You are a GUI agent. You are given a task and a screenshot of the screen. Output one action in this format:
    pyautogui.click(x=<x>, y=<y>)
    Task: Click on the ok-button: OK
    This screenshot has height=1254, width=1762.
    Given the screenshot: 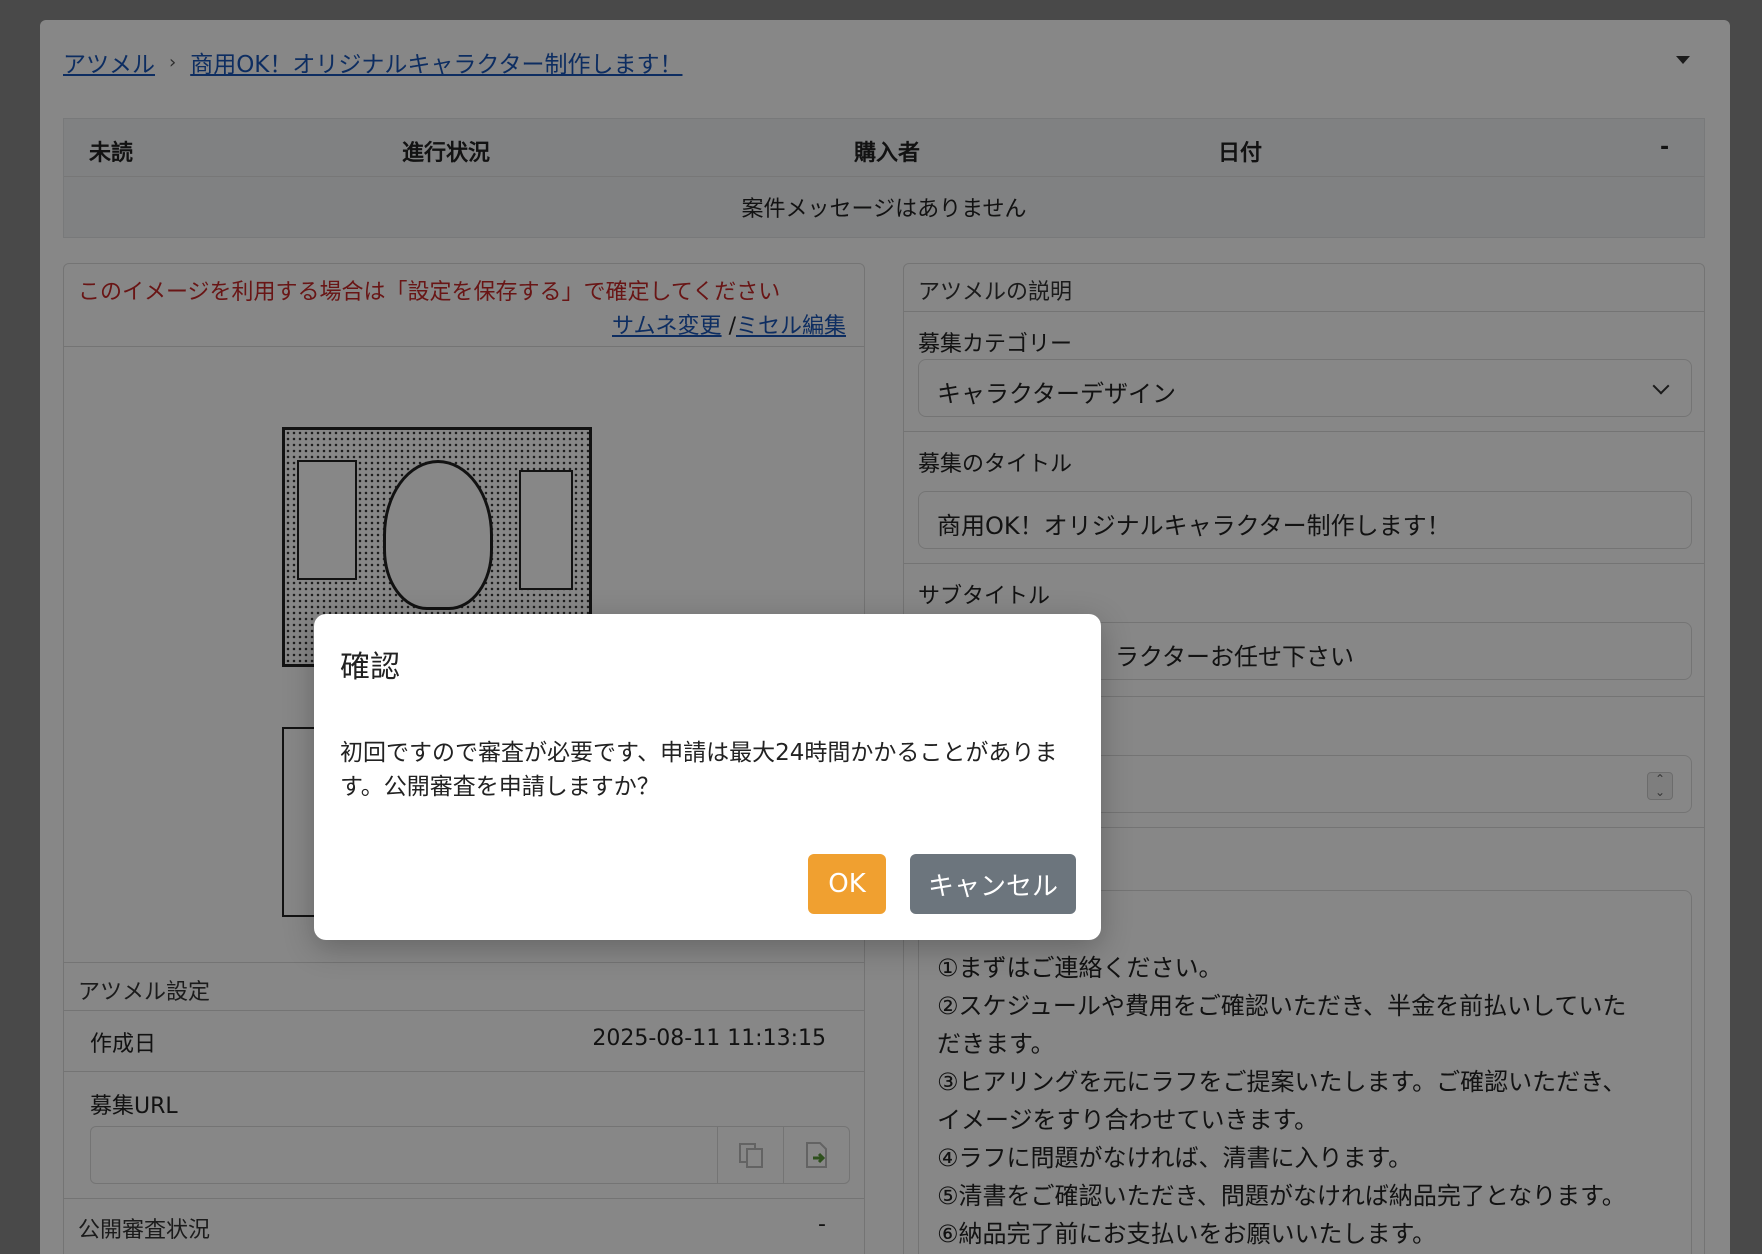 What is the action you would take?
    pyautogui.click(x=847, y=884)
    